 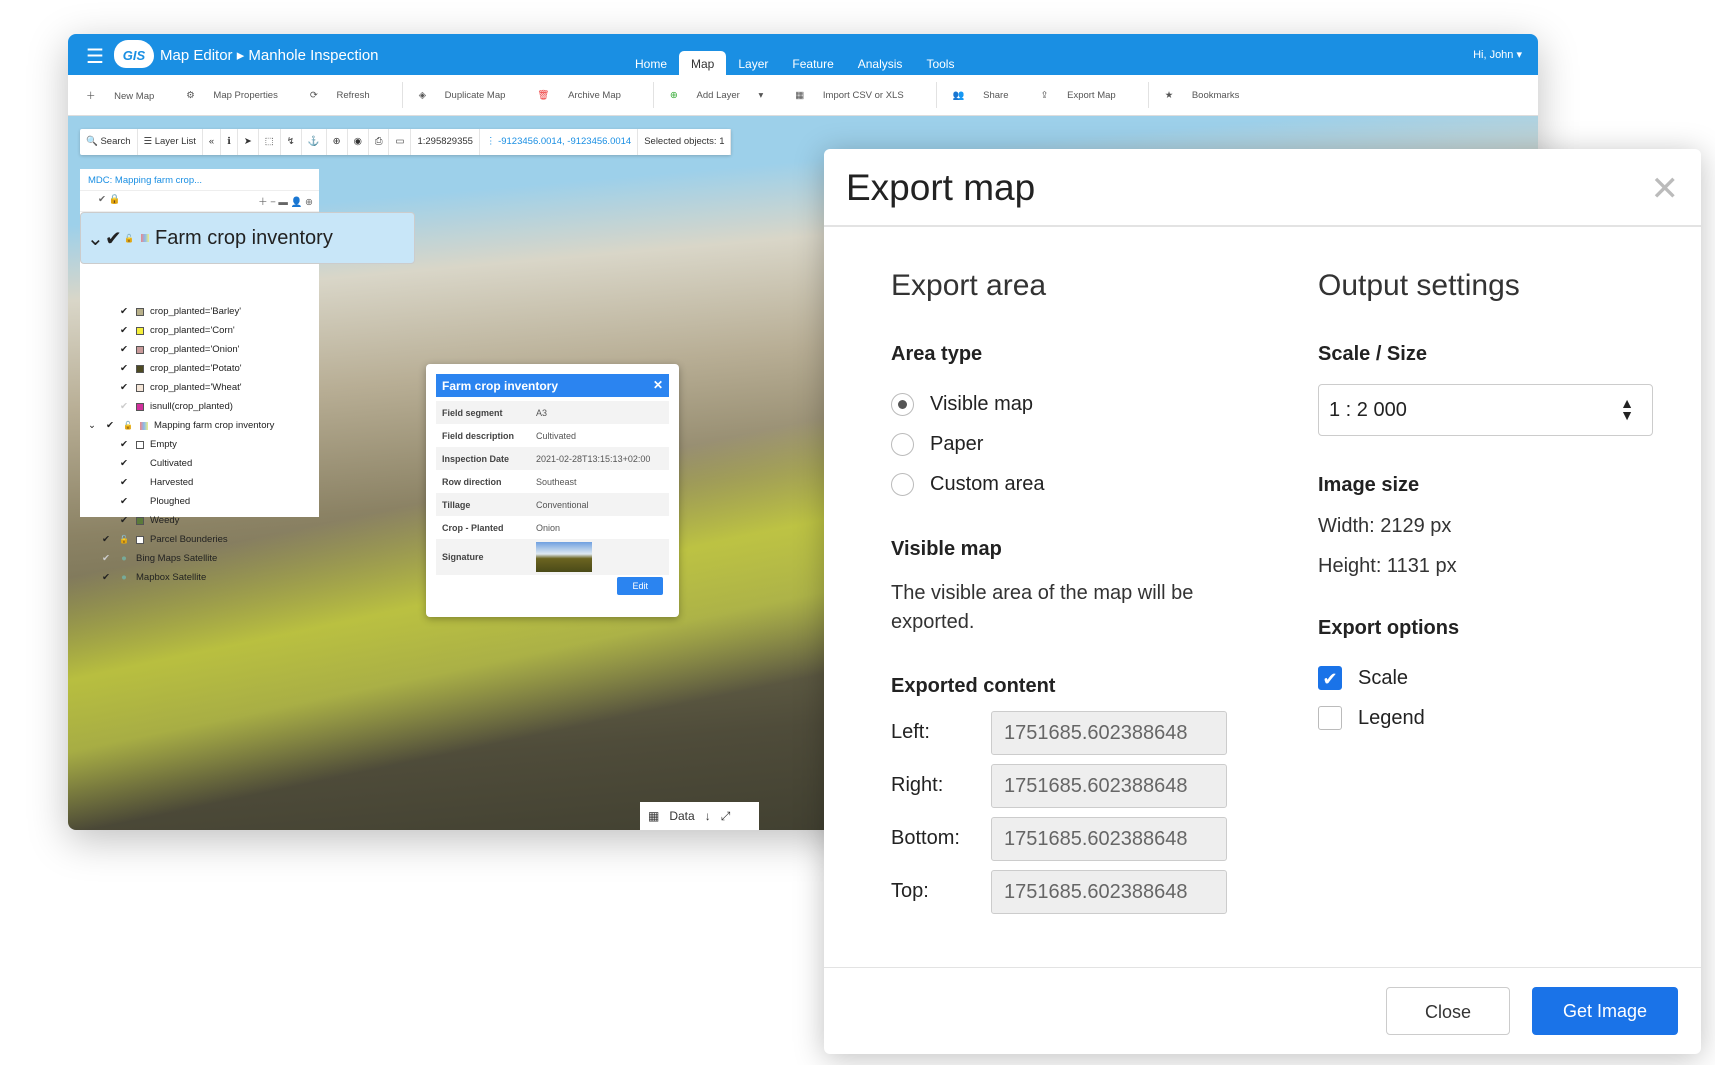 I want to click on toolbar-label: Share, so click(x=995, y=95).